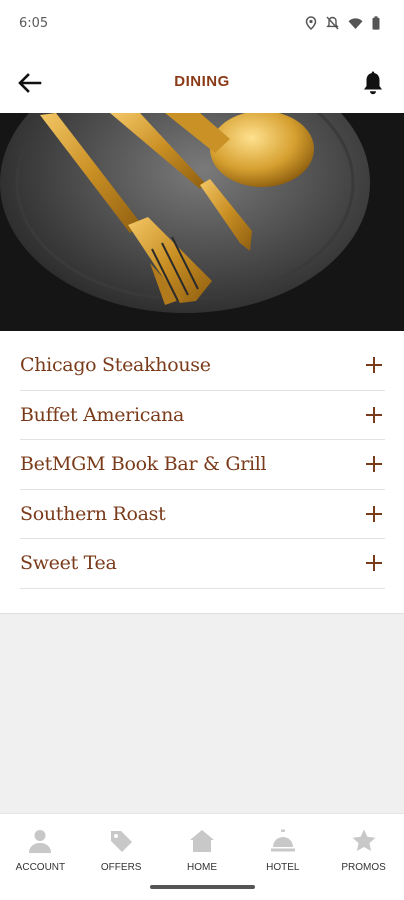 This screenshot has width=404, height=900. What do you see at coordinates (102, 414) in the screenshot?
I see `list-item-label: Buffet Americana` at bounding box center [102, 414].